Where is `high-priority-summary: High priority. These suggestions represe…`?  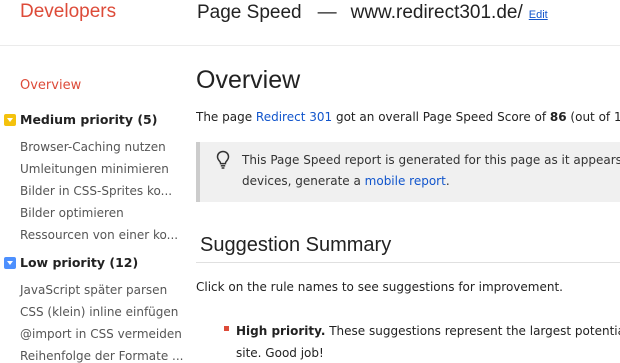 high-priority-summary: High priority. These suggestions represe… is located at coordinates (428, 340).